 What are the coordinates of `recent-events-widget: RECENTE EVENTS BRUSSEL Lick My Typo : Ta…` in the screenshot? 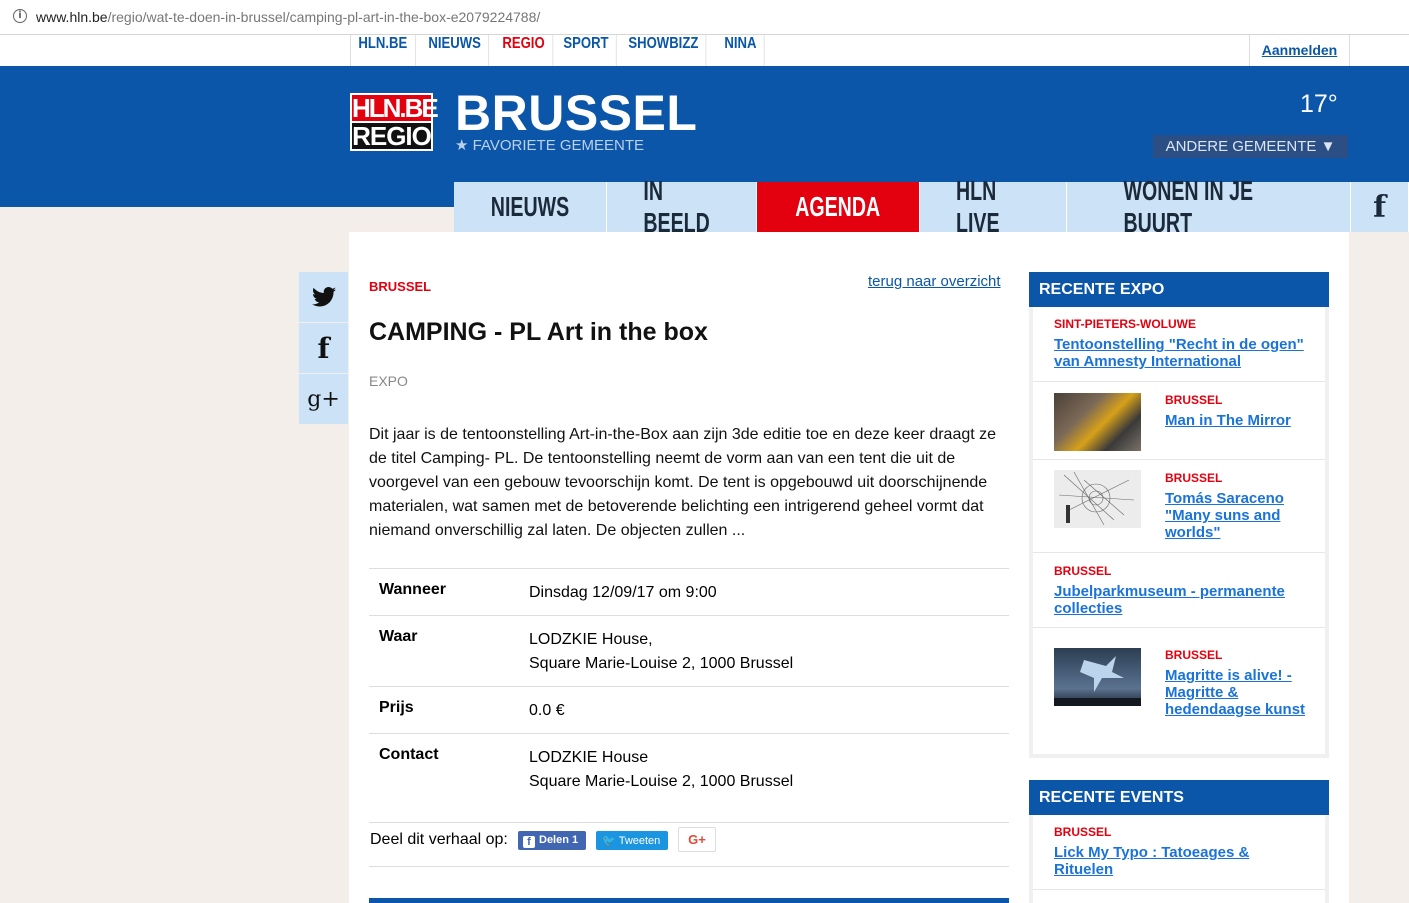 It's located at (1179, 841).